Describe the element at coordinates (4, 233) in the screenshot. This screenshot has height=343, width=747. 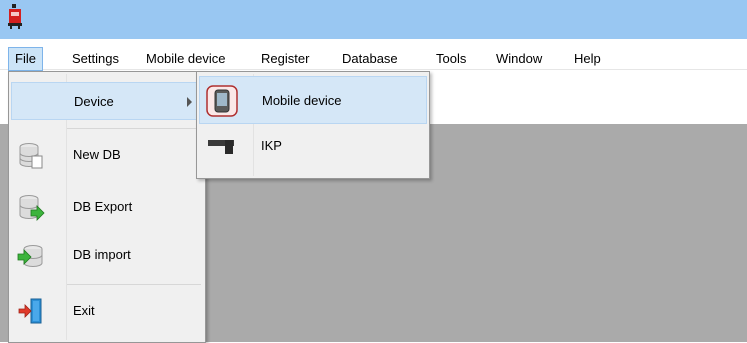
I see `mdi-client-edge` at that location.